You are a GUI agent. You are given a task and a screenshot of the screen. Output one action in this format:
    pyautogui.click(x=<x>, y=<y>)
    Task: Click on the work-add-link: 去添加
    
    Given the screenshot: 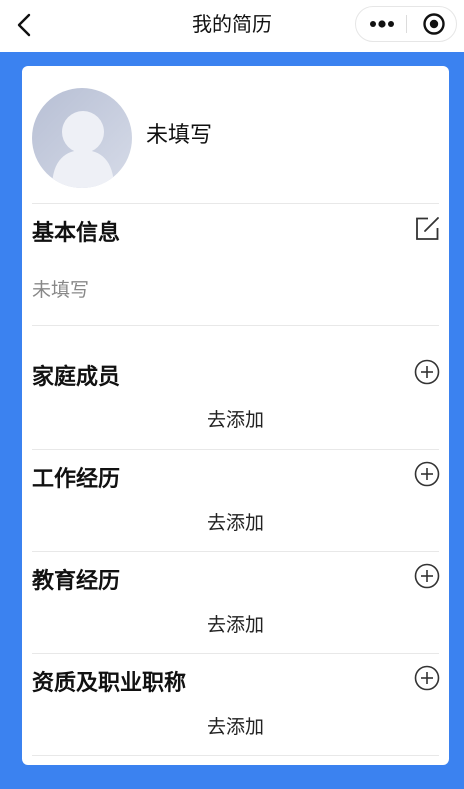 What is the action you would take?
    pyautogui.click(x=235, y=523)
    